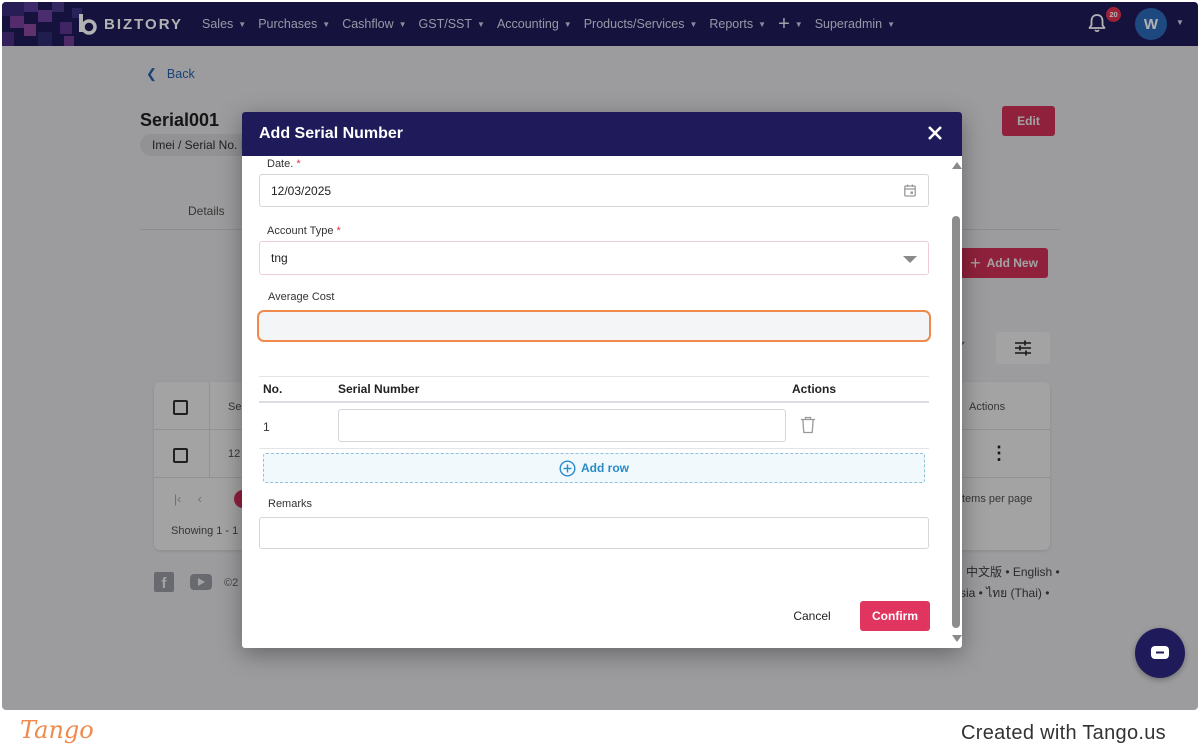 The height and width of the screenshot is (756, 1200). Describe the element at coordinates (301, 190) in the screenshot. I see `date-value: 12/03/2025` at that location.